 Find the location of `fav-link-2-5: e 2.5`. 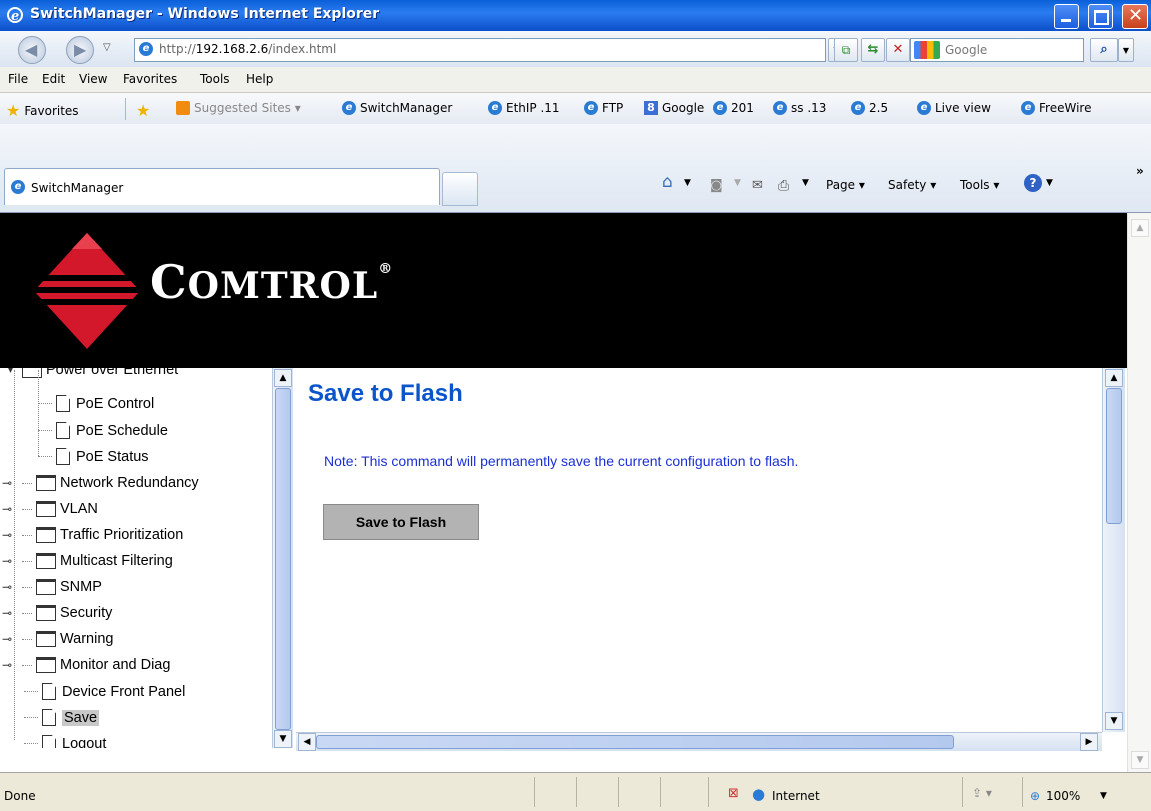

fav-link-2-5: e 2.5 is located at coordinates (869, 108).